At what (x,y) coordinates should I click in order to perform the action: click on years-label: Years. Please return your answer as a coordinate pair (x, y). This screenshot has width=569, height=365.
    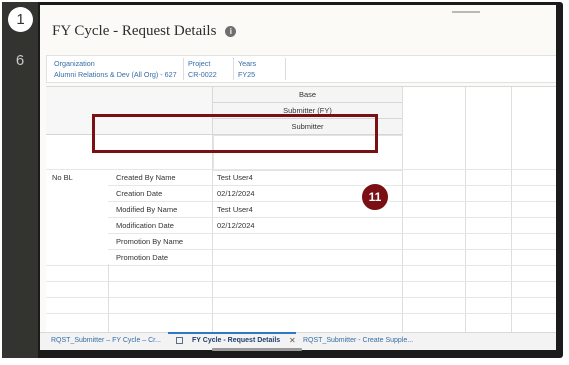
    Looking at the image, I should click on (247, 63).